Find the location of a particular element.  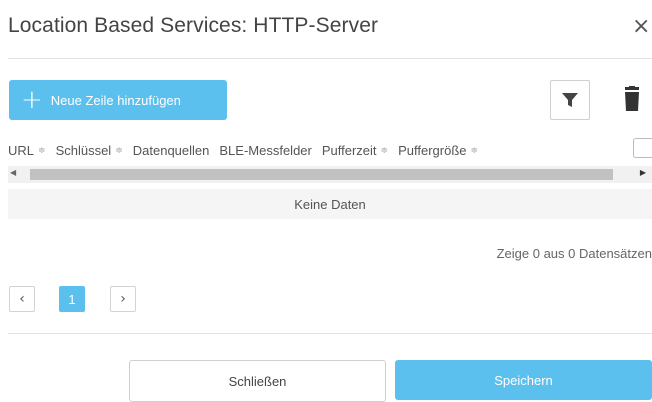

chevron-right-icon: › is located at coordinates (123, 299).